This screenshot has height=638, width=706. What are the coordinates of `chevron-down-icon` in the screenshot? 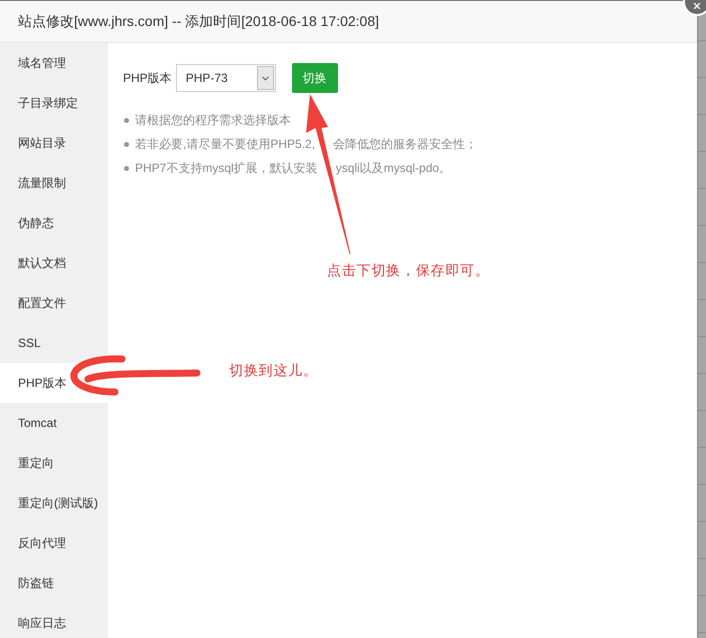 It's located at (265, 78).